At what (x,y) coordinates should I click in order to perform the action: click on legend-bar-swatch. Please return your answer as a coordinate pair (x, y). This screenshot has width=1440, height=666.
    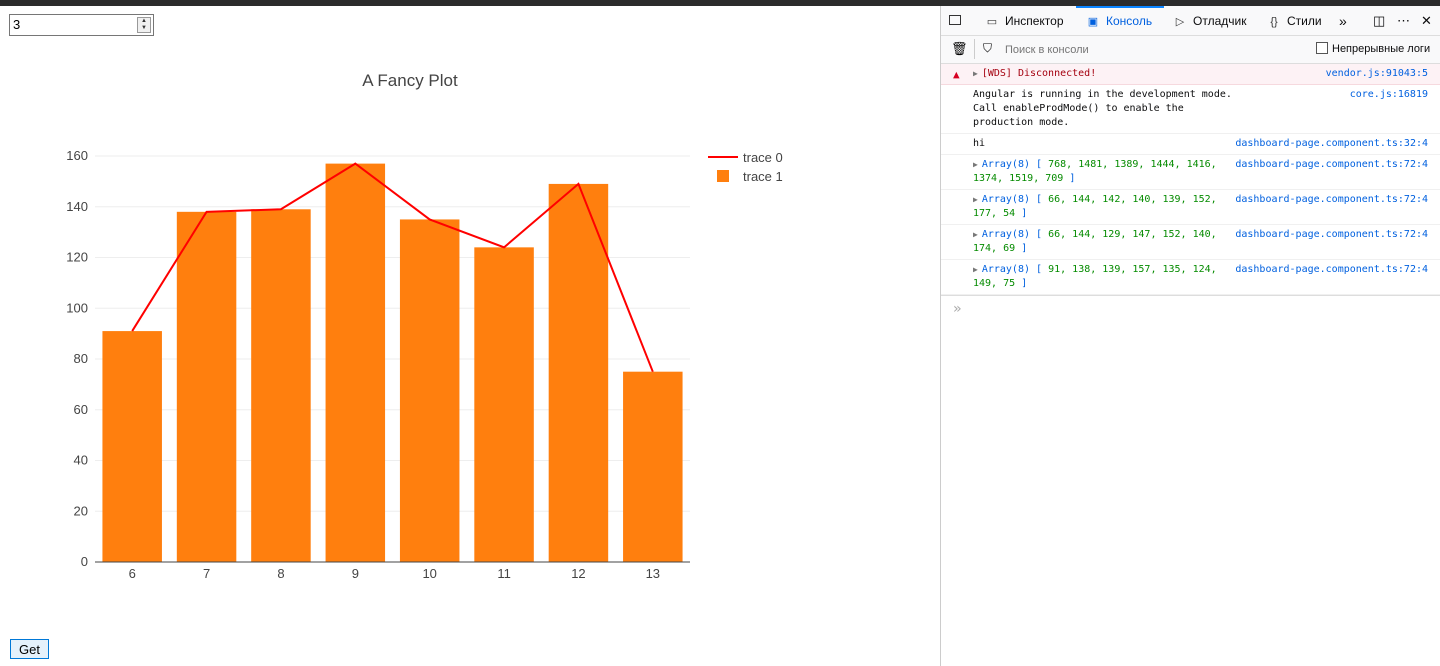
    Looking at the image, I should click on (723, 176).